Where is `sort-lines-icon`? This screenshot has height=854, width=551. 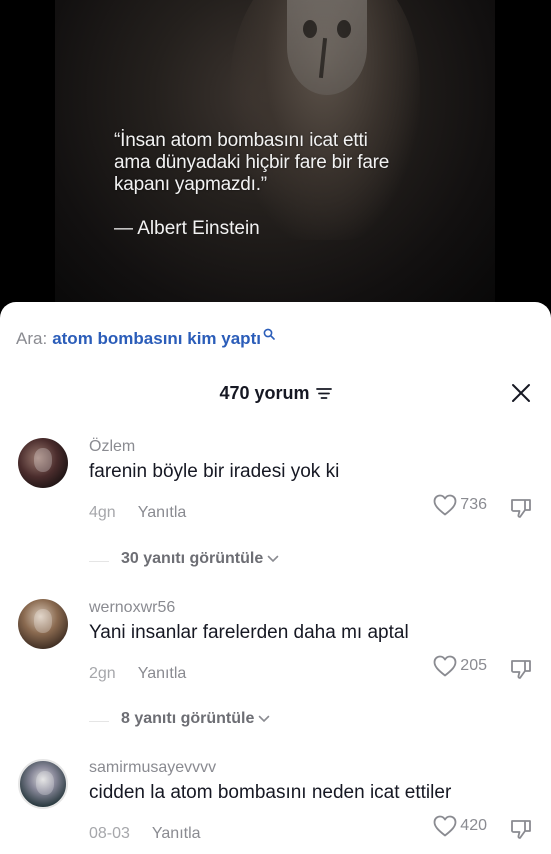 sort-lines-icon is located at coordinates (323, 393).